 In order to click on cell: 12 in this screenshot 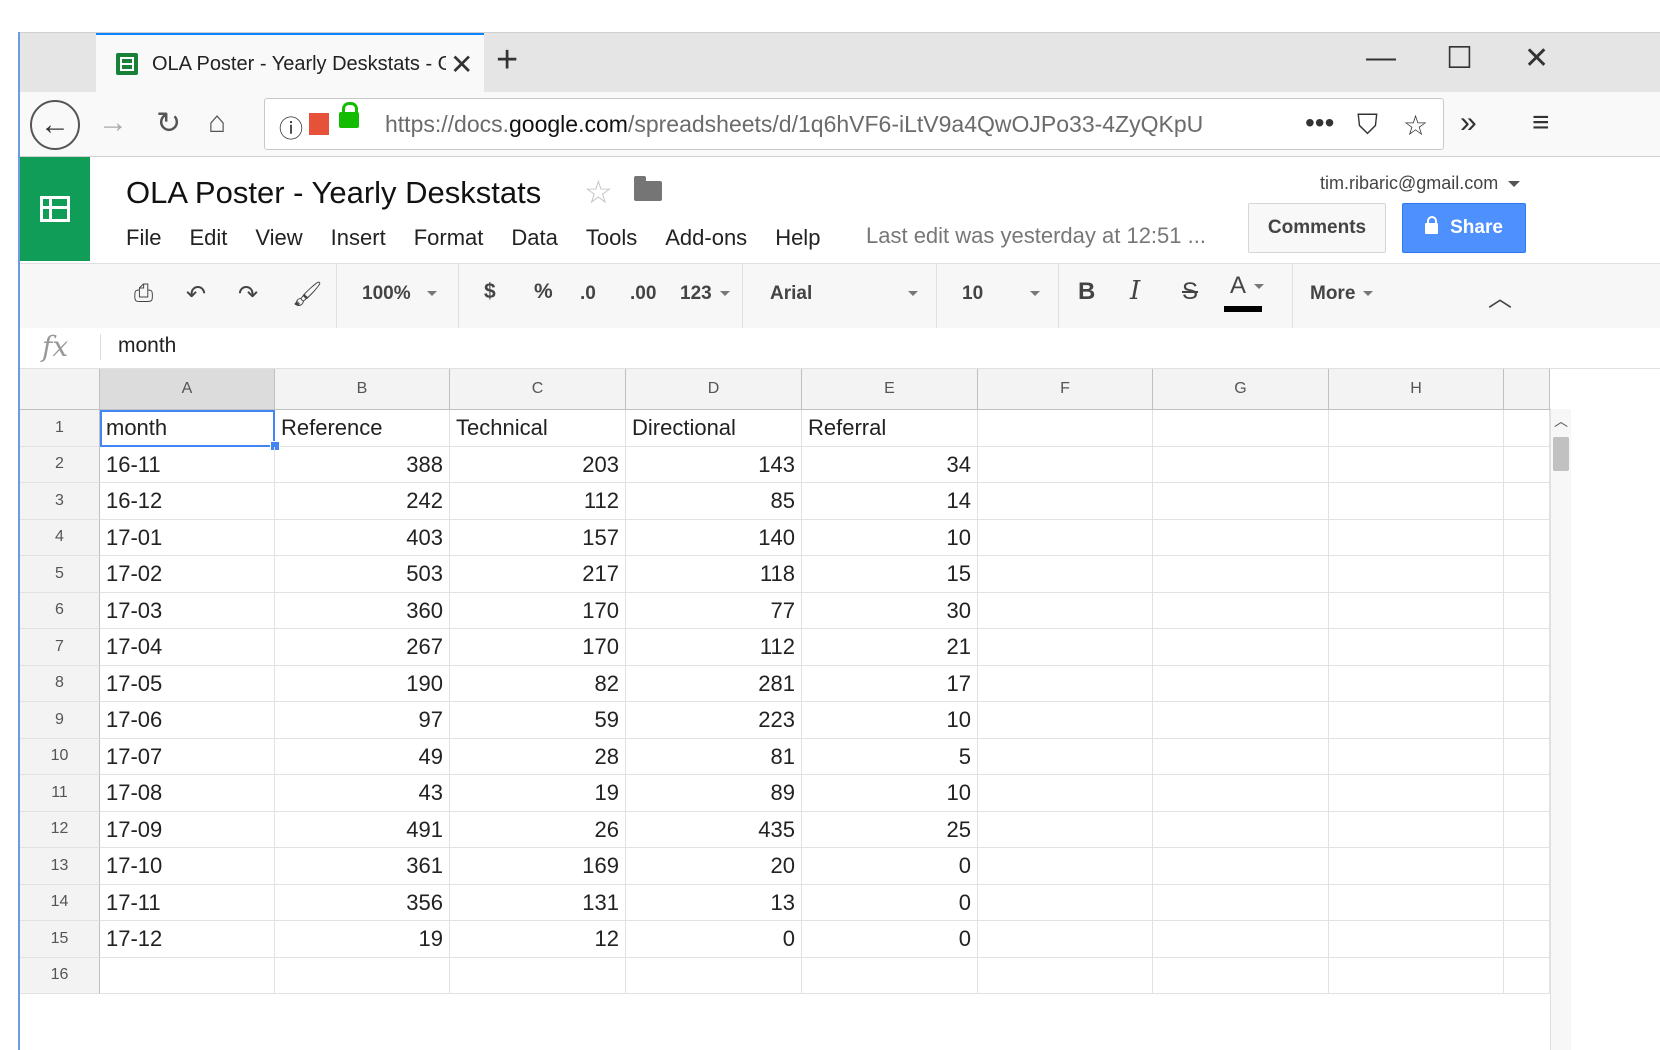, I will do `click(538, 939)`.